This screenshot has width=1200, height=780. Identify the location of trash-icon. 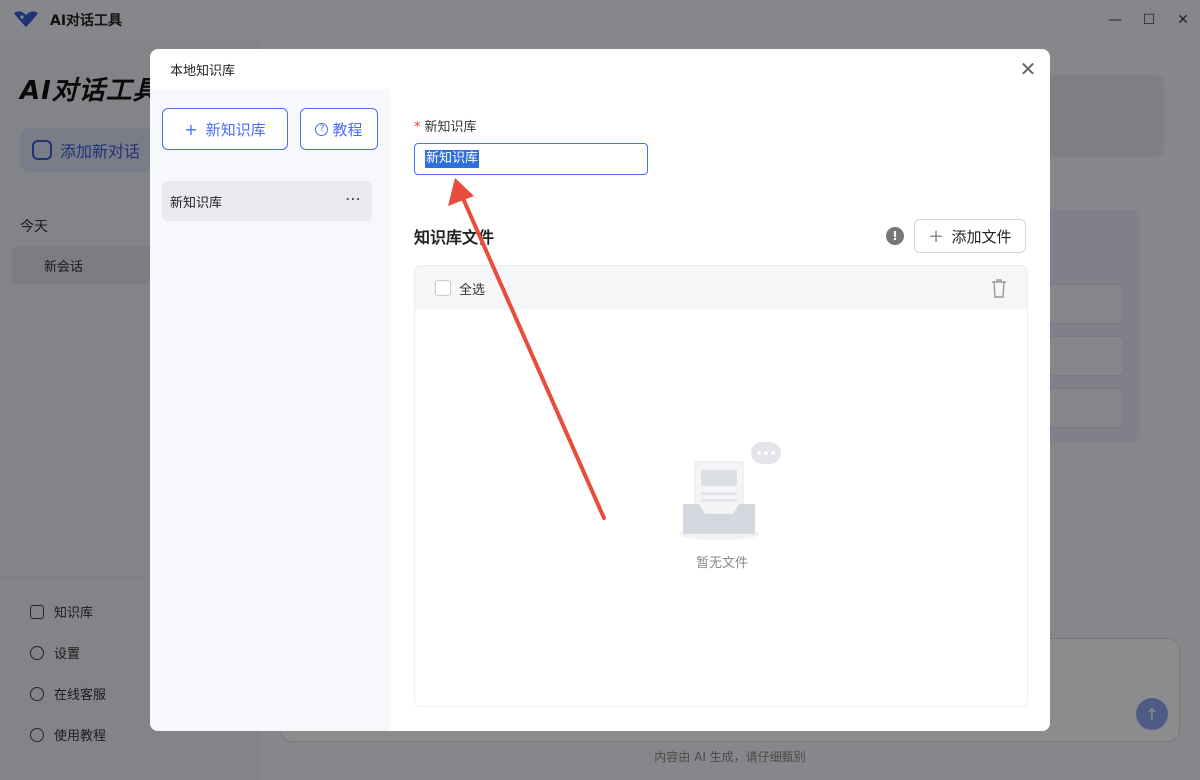
(999, 288).